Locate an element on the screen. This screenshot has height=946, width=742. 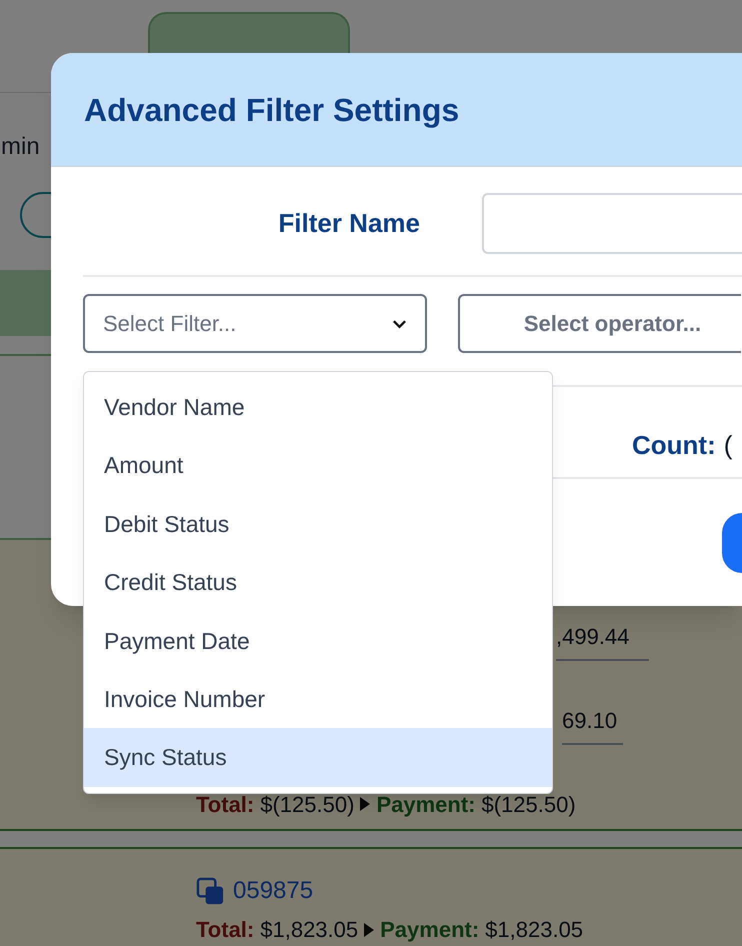
filter-name-label: Filter Name is located at coordinates (348, 223).